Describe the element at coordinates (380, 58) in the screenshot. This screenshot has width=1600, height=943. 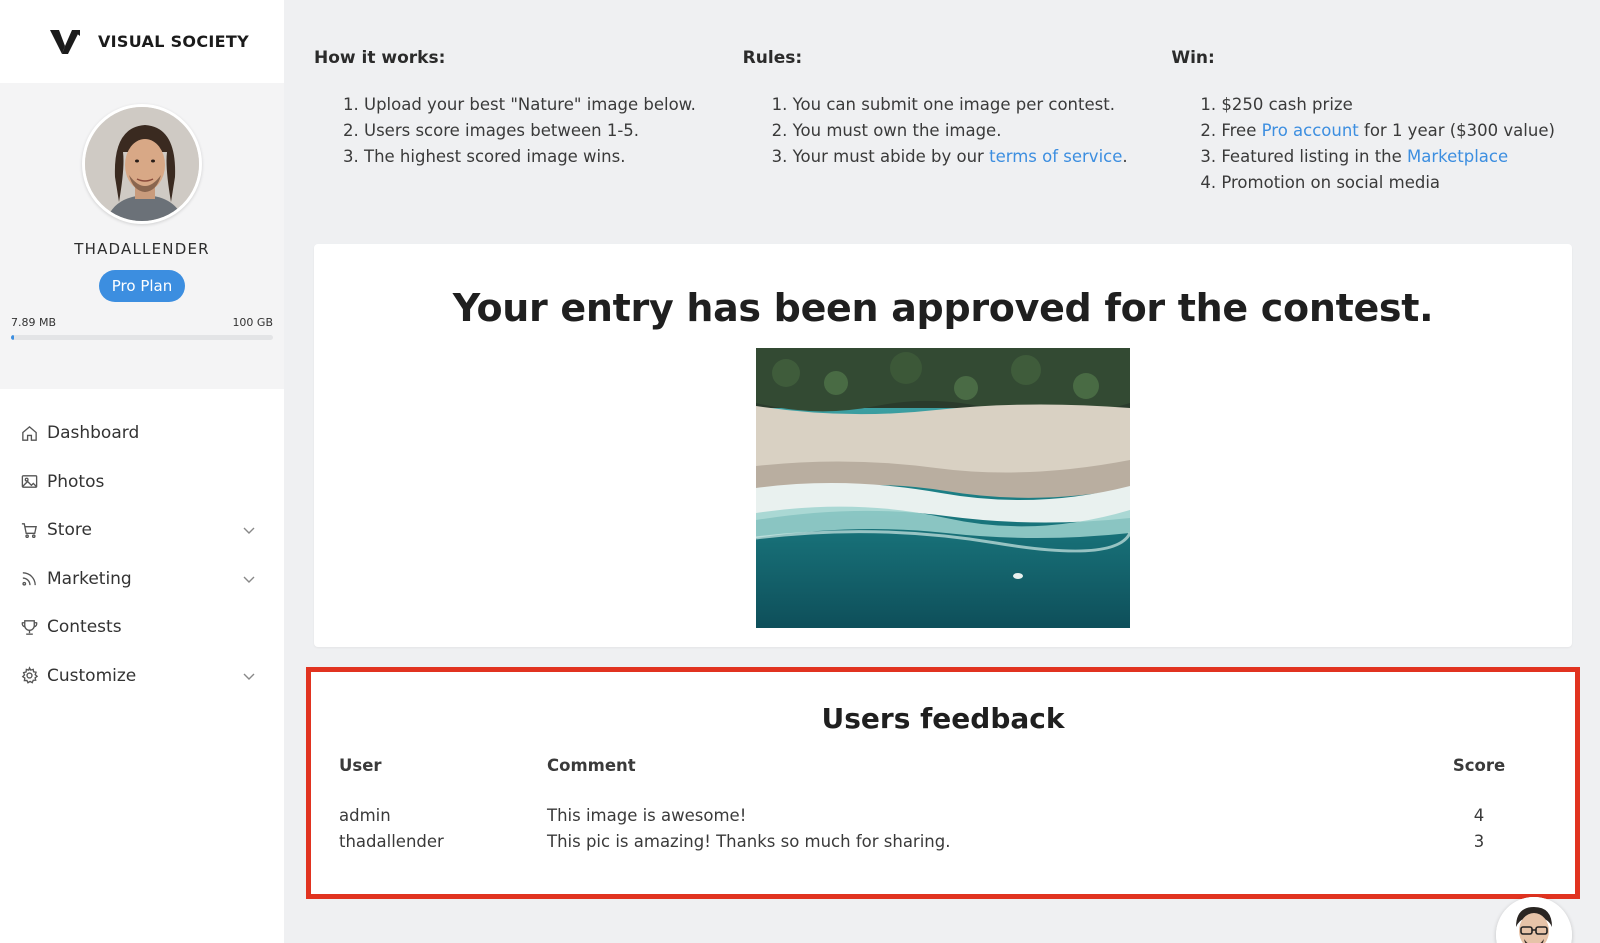
I see `how-it-works-title: How it works:` at that location.